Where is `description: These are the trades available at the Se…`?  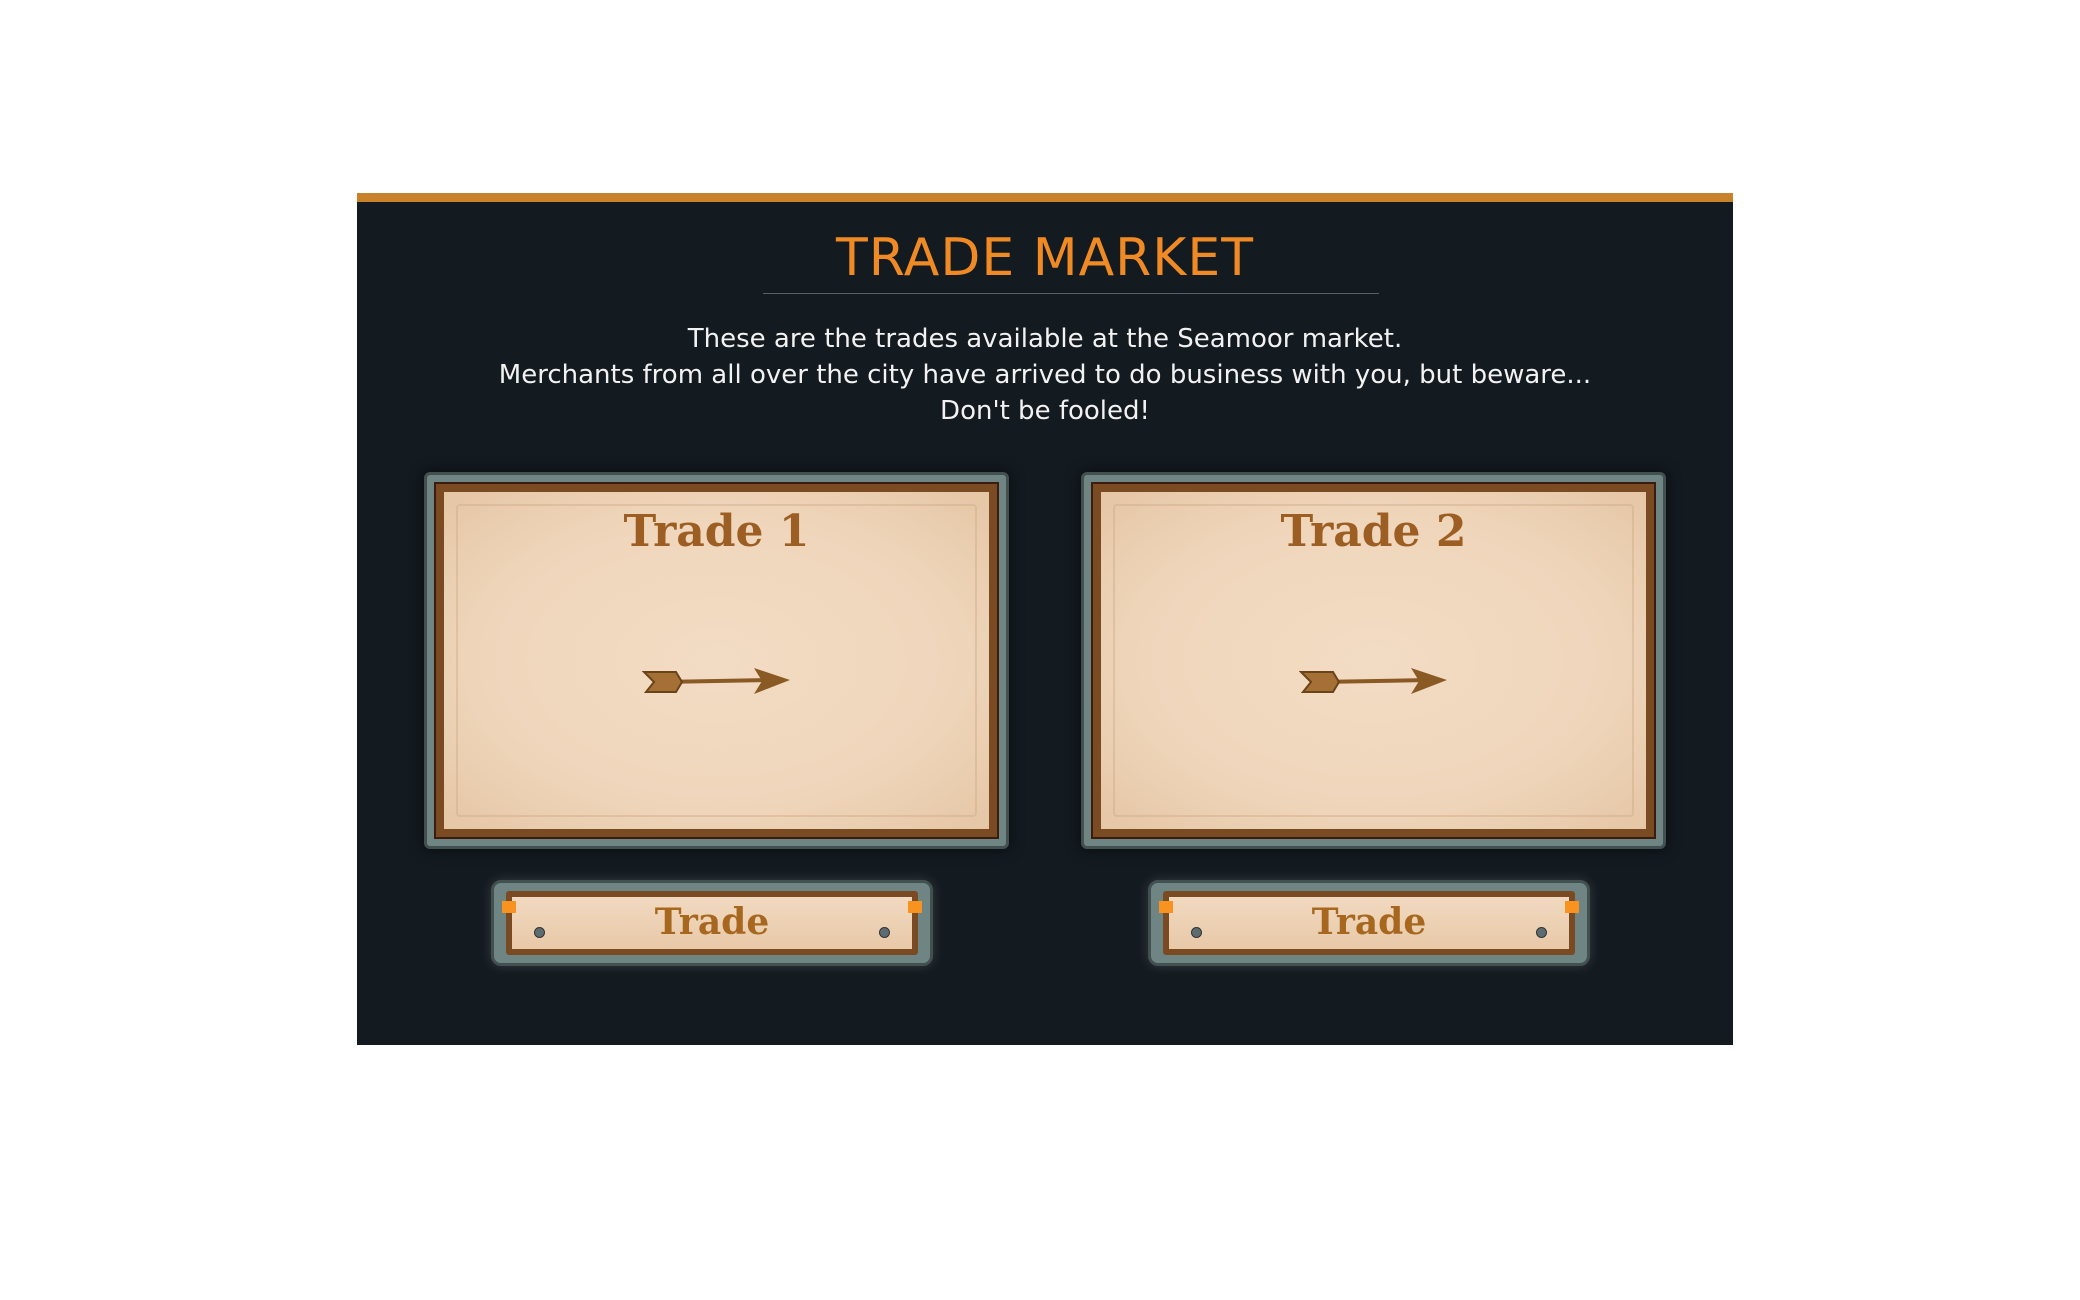 description: These are the trades available at the Se… is located at coordinates (1045, 375).